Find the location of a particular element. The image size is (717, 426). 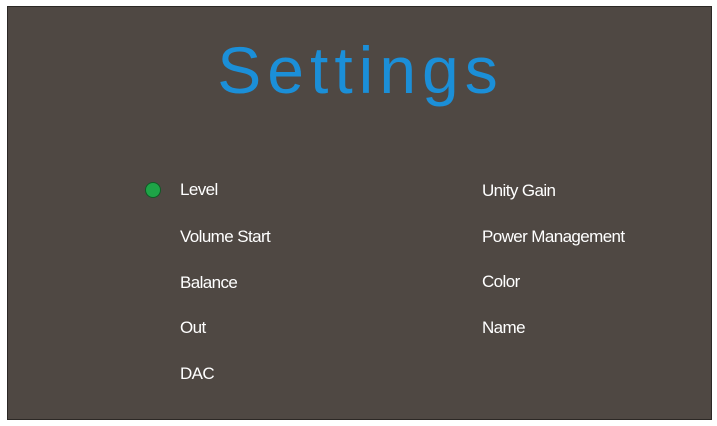

menu-item-label: Out is located at coordinates (193, 327).